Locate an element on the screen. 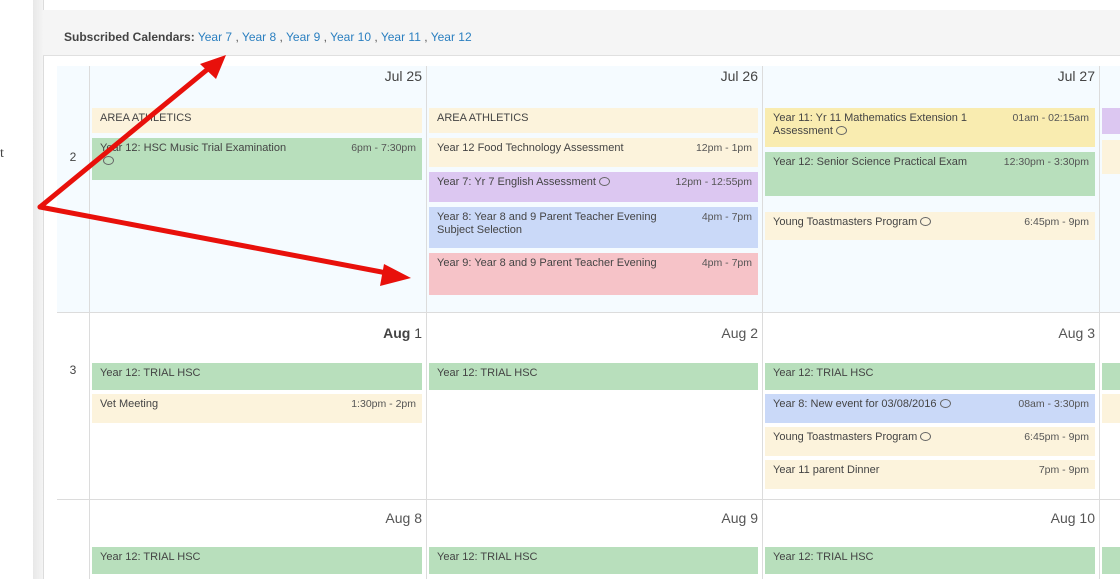 Image resolution: width=1120 pixels, height=579 pixels. day-date: Aug 10 is located at coordinates (1072, 518).